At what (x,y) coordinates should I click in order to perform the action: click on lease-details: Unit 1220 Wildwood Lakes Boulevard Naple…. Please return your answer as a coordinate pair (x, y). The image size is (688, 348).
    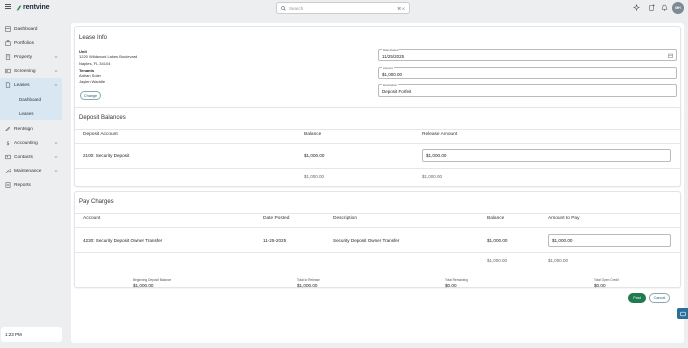
    Looking at the image, I should click on (179, 67).